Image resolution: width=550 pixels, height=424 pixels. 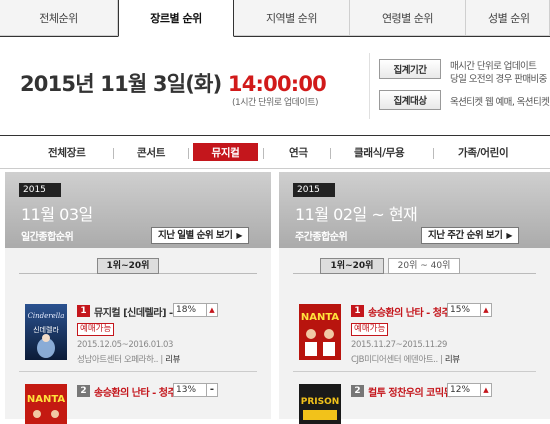 I want to click on cinderella-poster: Cinderella 신데렐라, so click(x=46, y=332).